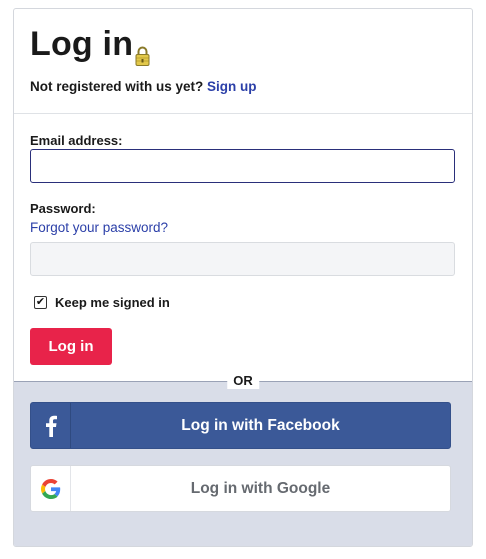 The height and width of the screenshot is (559, 486). Describe the element at coordinates (243, 381) in the screenshot. I see `or-divider: OR` at that location.